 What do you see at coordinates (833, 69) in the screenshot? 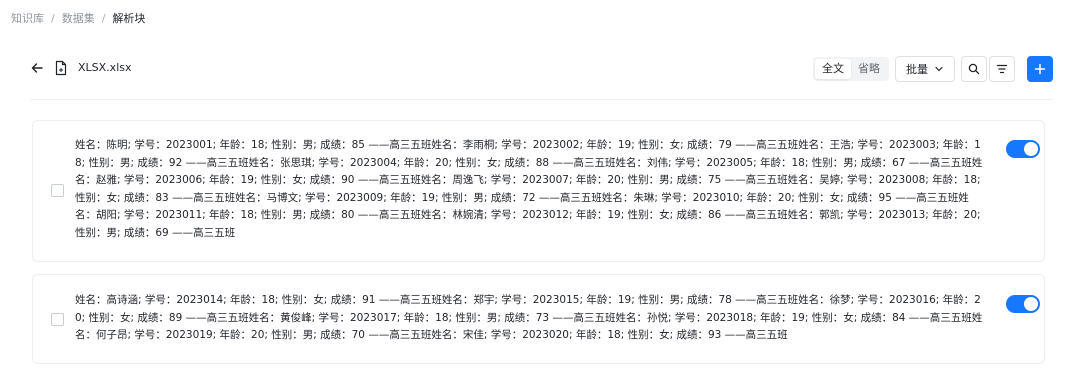
I see `view-mode-full-text: 全文` at bounding box center [833, 69].